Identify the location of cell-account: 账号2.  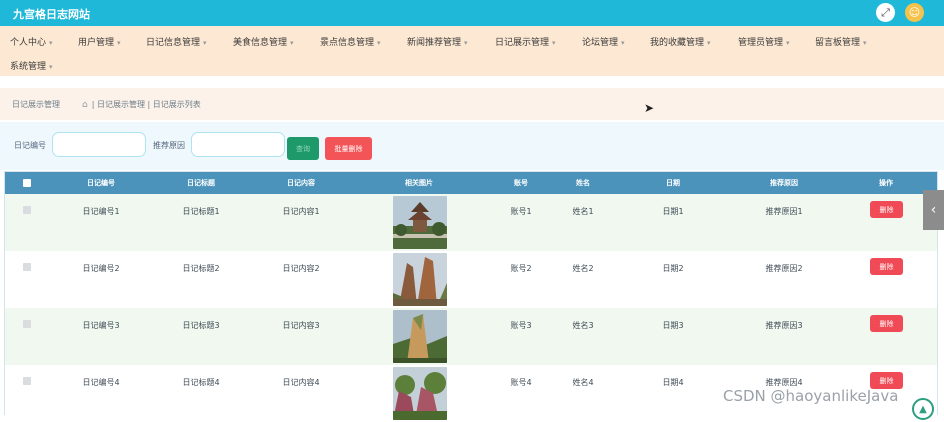
(521, 268).